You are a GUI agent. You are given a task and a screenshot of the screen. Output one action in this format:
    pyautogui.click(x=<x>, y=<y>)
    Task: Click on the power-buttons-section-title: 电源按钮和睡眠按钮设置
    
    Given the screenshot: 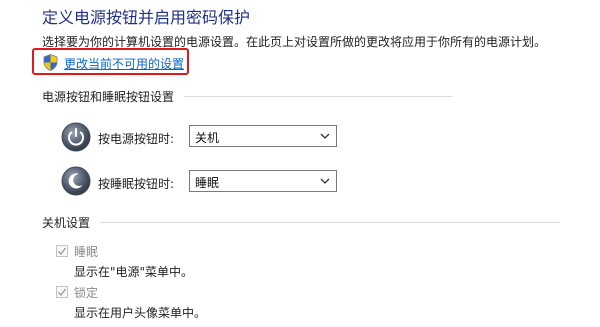 What is the action you would take?
    pyautogui.click(x=108, y=97)
    